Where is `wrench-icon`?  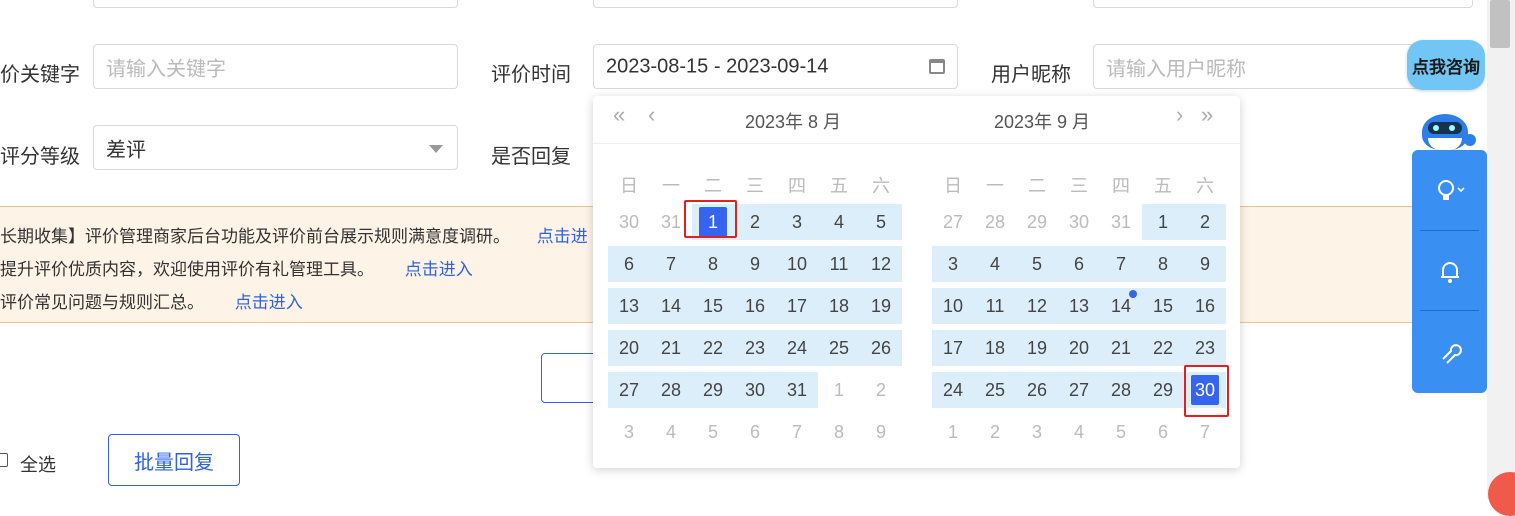 wrench-icon is located at coordinates (1449, 355).